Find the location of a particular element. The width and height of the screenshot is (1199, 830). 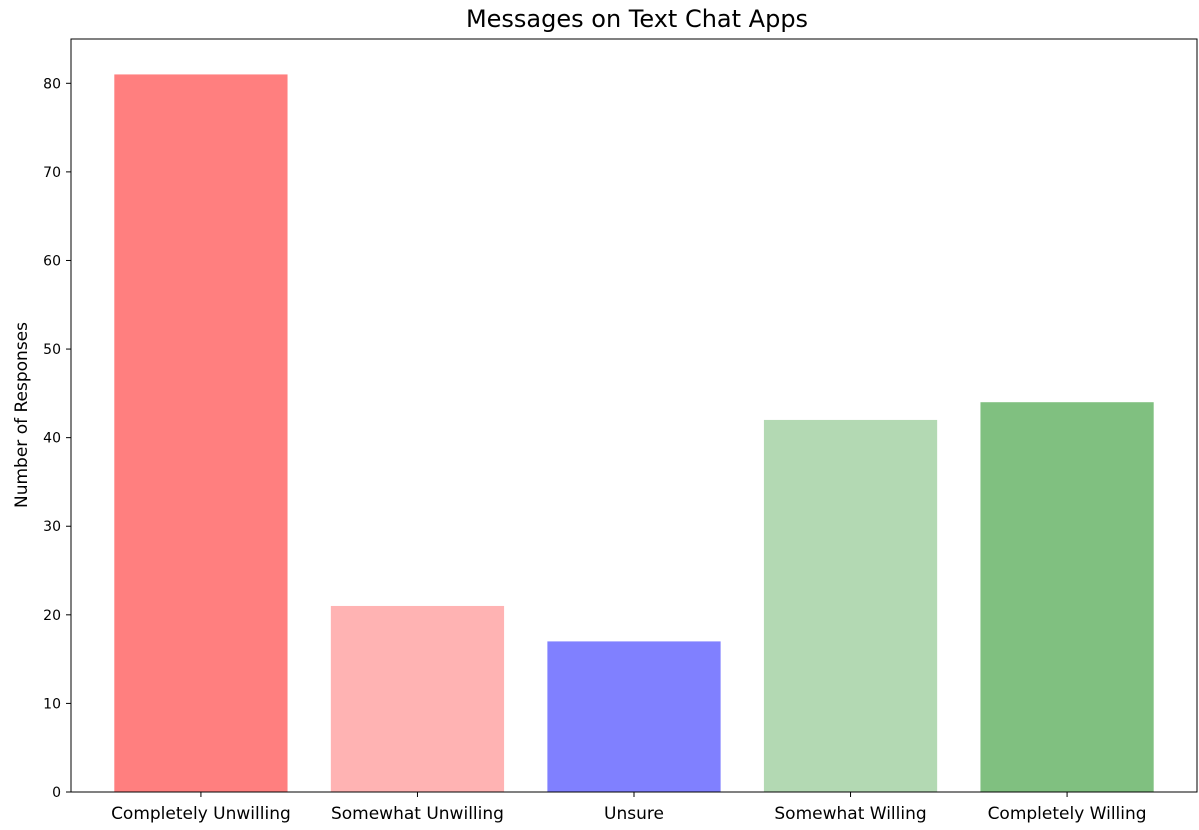

x-tick-label: Unsure is located at coordinates (634, 814).